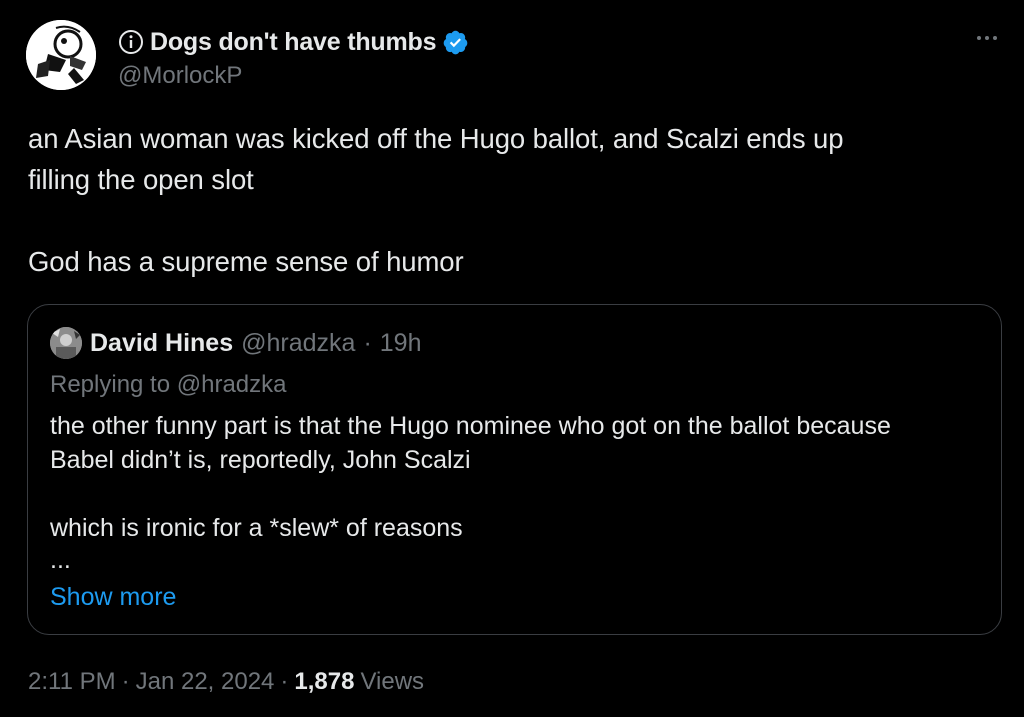 This screenshot has height=717, width=1024. I want to click on author-block: Dogs don't have thumbs @MorlockP, so click(293, 58).